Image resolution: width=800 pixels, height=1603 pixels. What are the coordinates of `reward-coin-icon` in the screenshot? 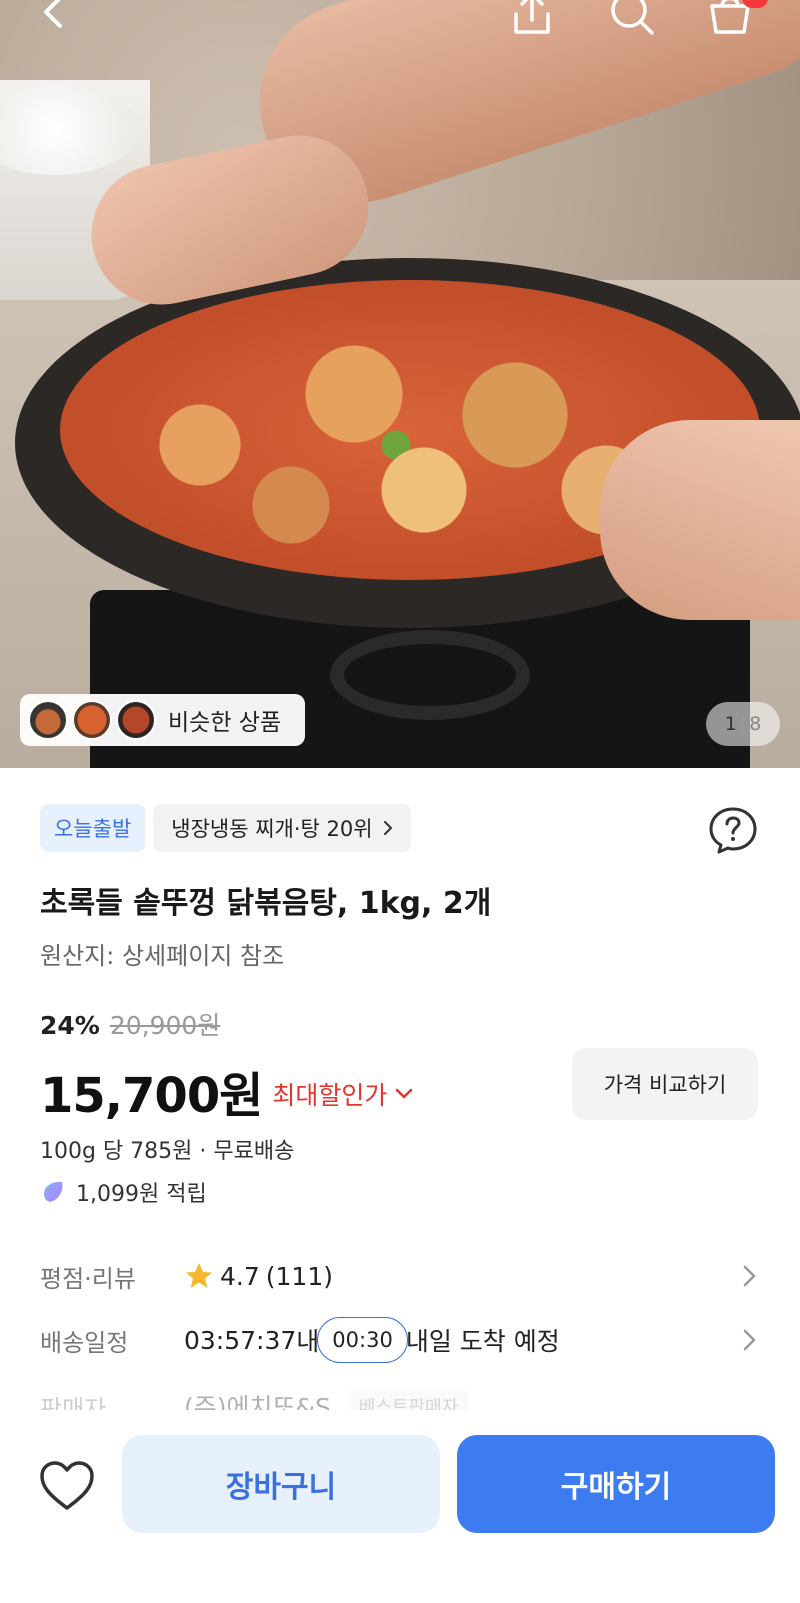 It's located at (53, 1191).